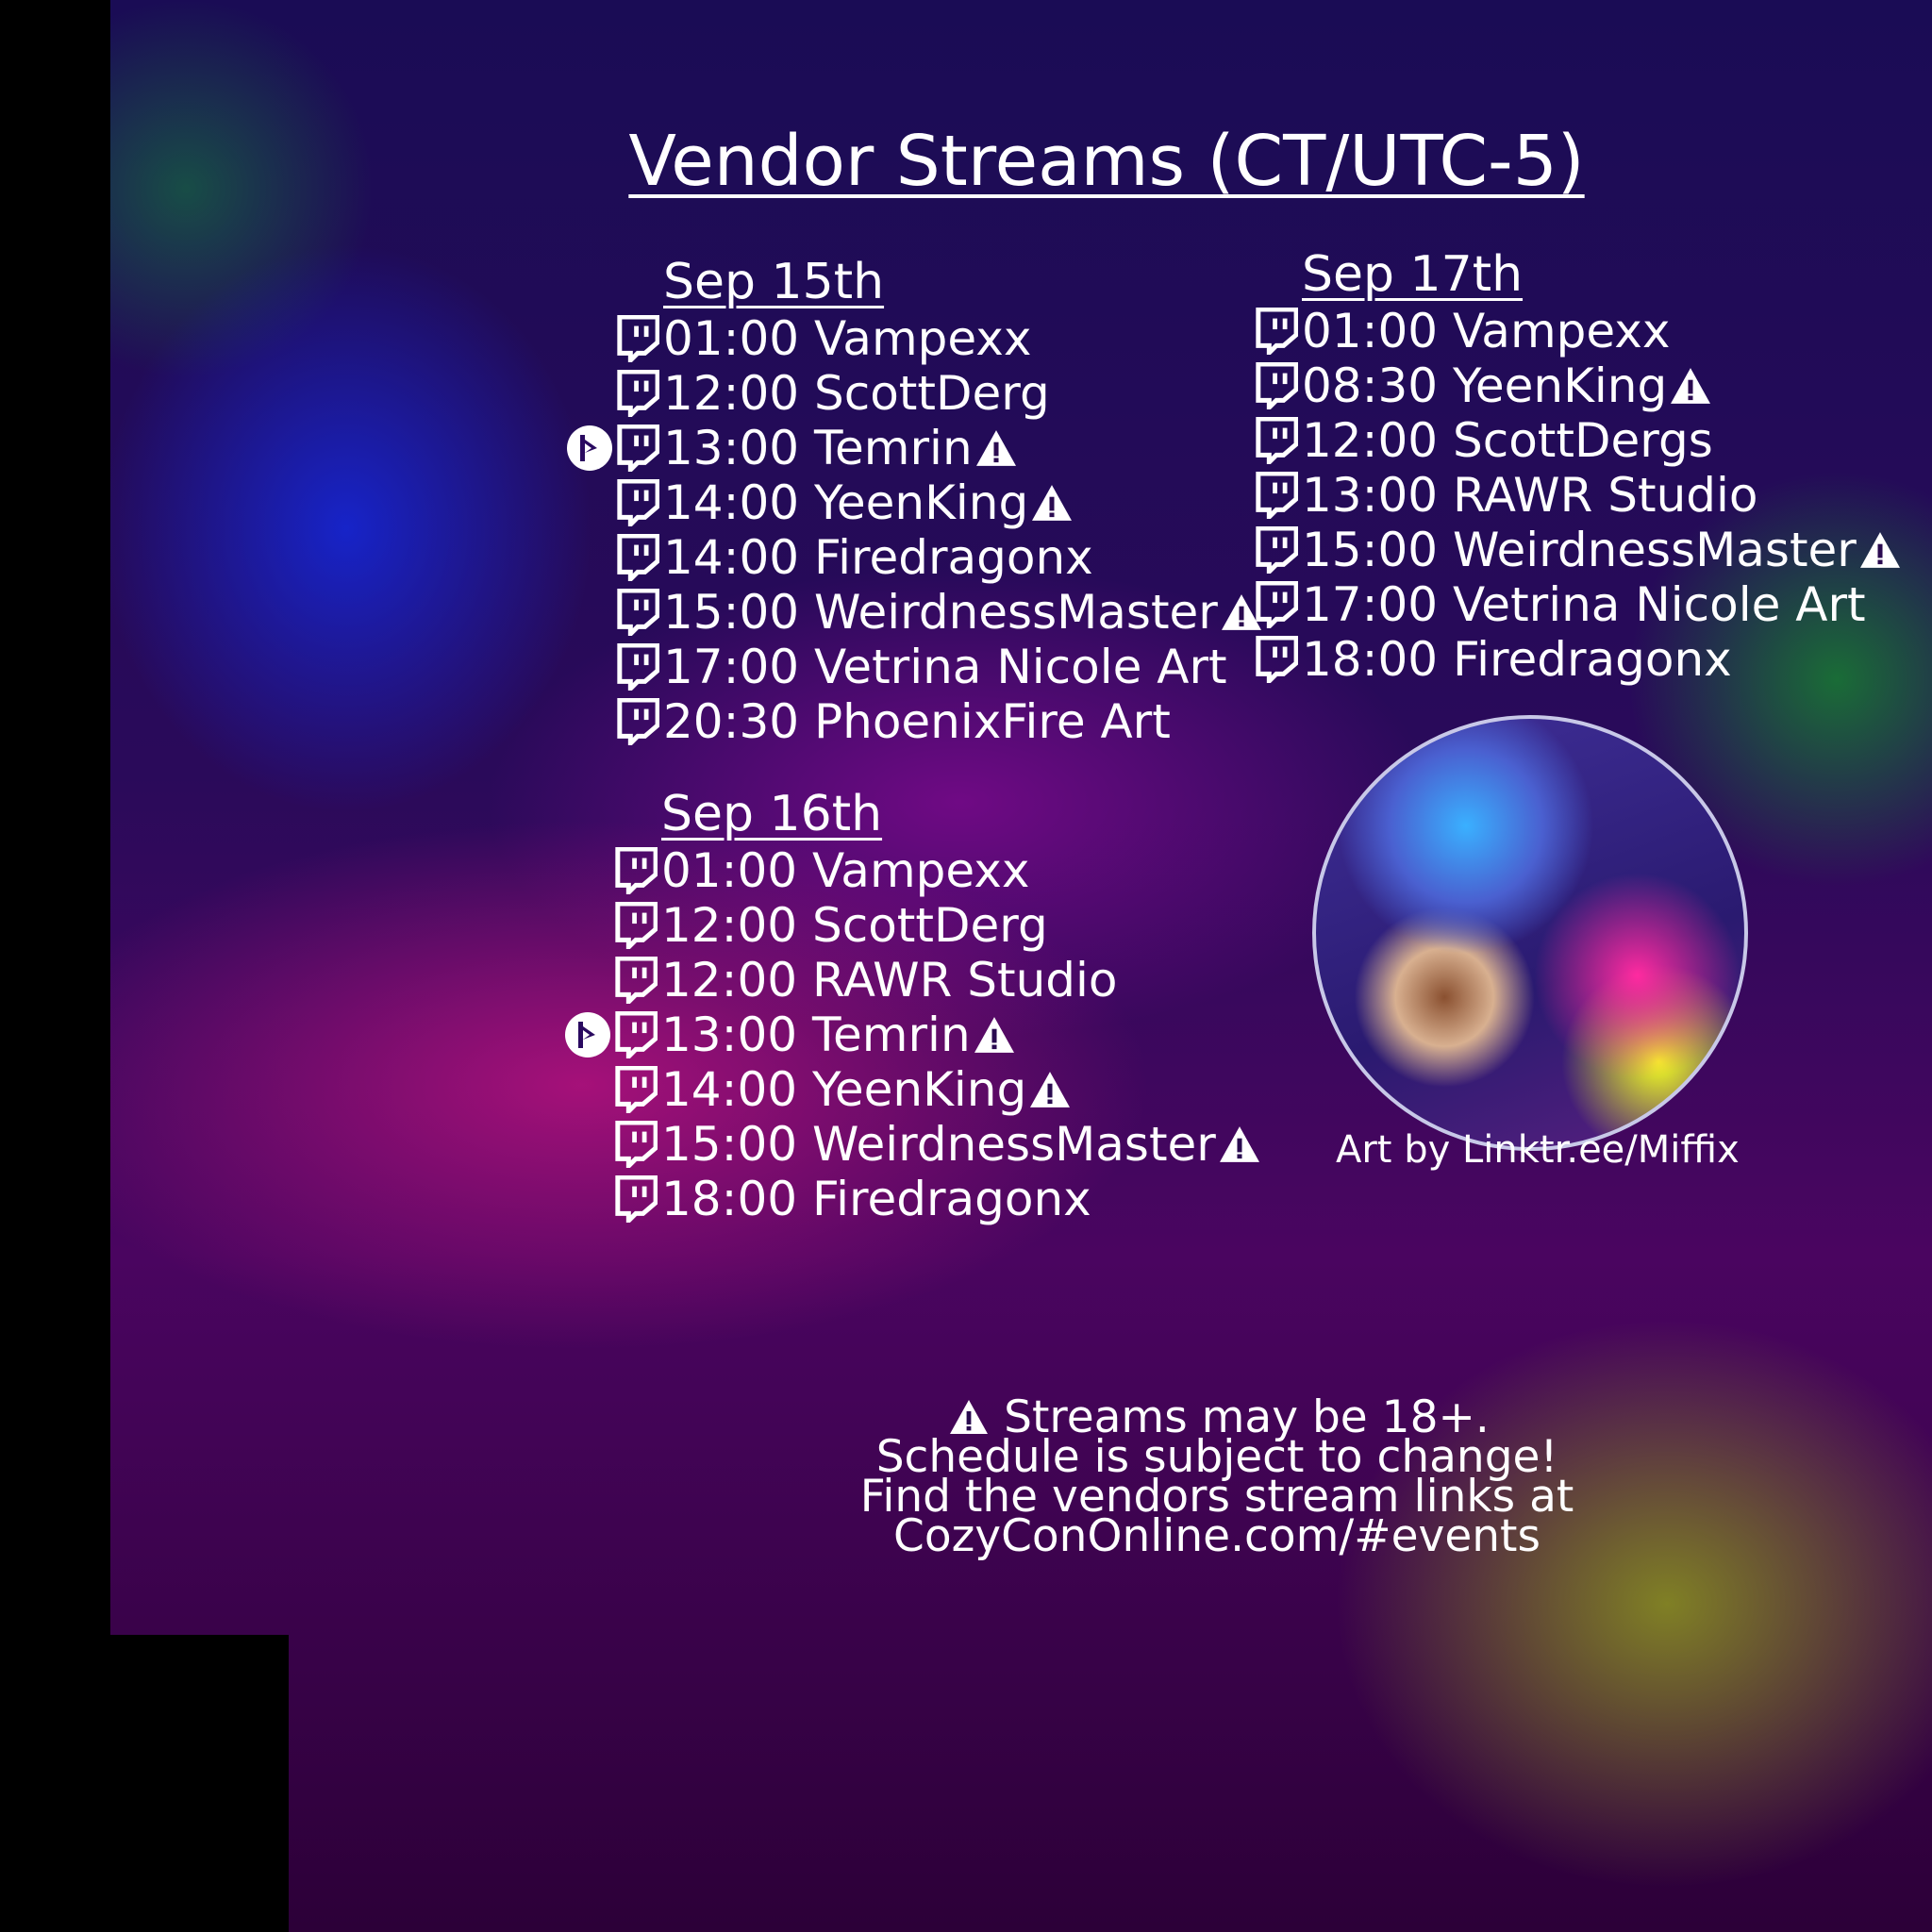 This screenshot has width=1932, height=1932. Describe the element at coordinates (917, 721) in the screenshot. I see `stream-label: 20:30 PhoenixFire Art` at that location.